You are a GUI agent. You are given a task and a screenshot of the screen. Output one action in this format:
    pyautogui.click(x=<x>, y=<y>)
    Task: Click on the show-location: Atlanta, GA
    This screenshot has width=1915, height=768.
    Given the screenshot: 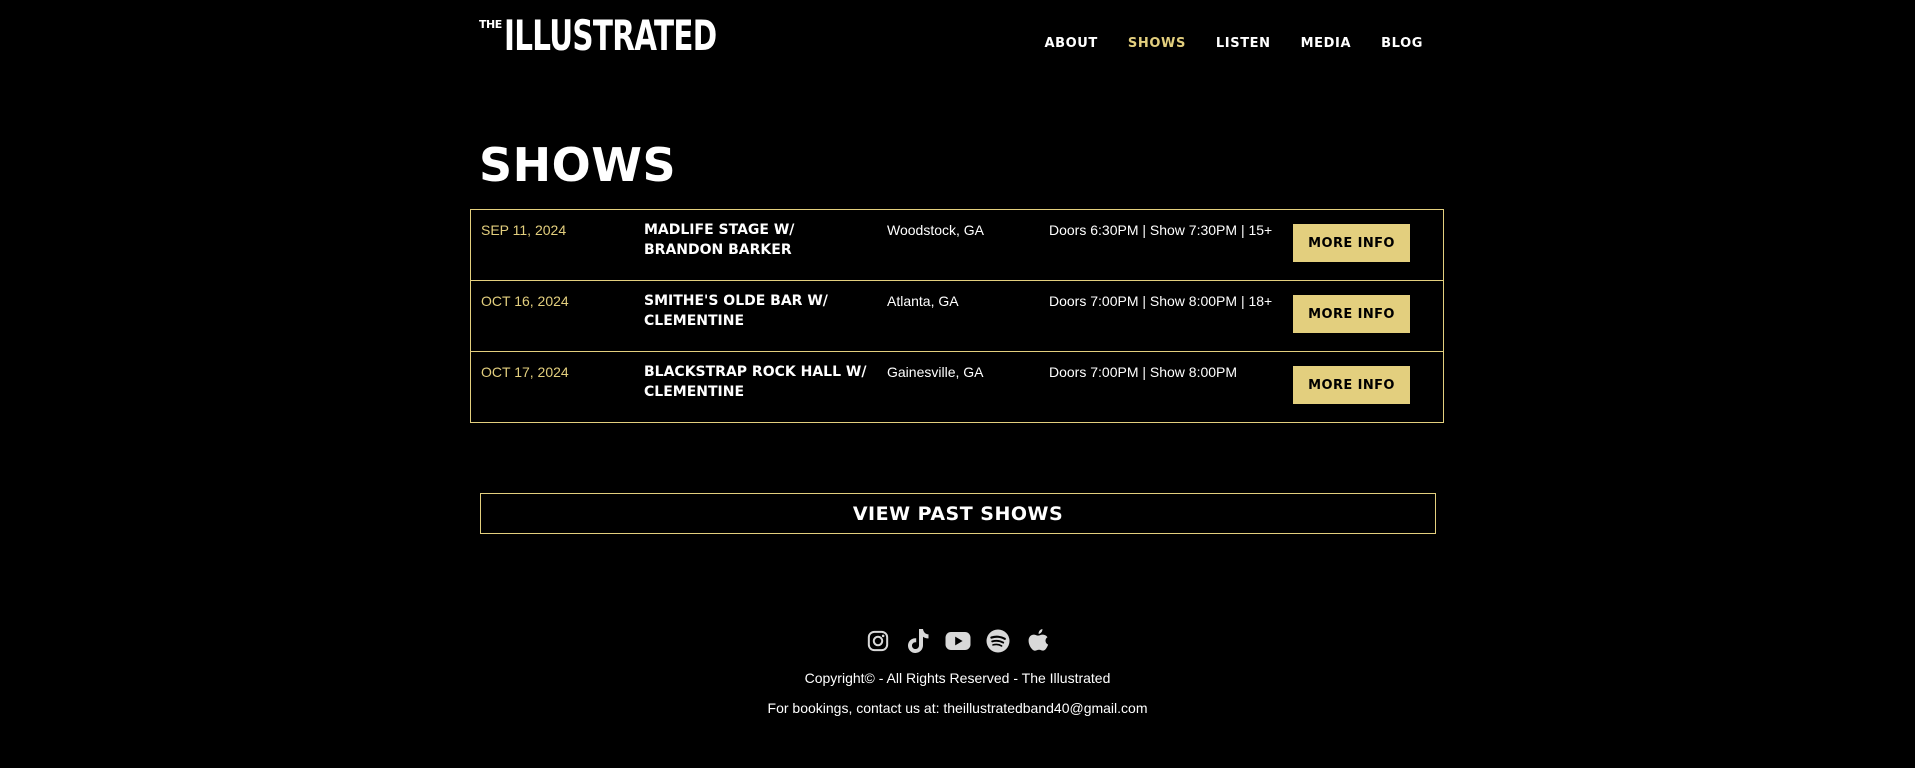 What is the action you would take?
    pyautogui.click(x=923, y=301)
    